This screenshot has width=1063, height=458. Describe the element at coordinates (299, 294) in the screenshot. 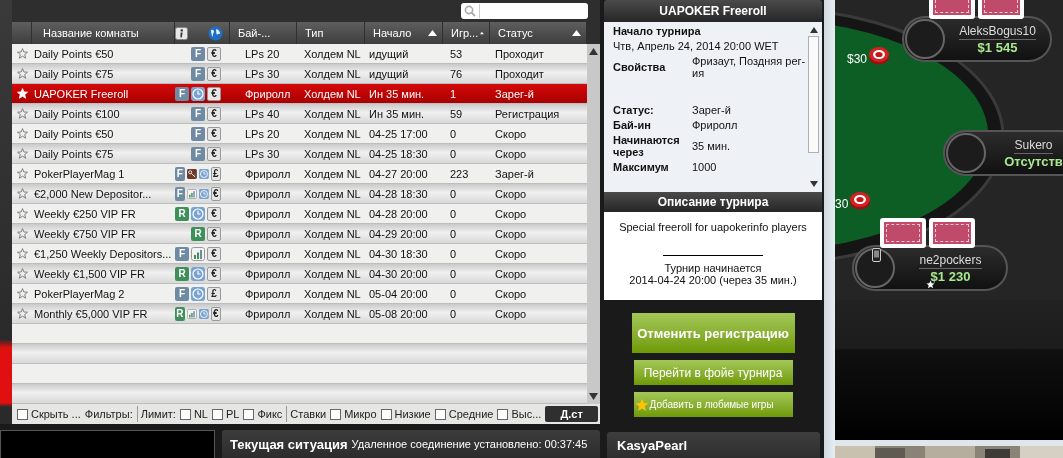

I see `tournament-row: PokerPlayerMag 2 F £ Фриролл Холдем NL 05-04 20:00 0 Скоро` at that location.